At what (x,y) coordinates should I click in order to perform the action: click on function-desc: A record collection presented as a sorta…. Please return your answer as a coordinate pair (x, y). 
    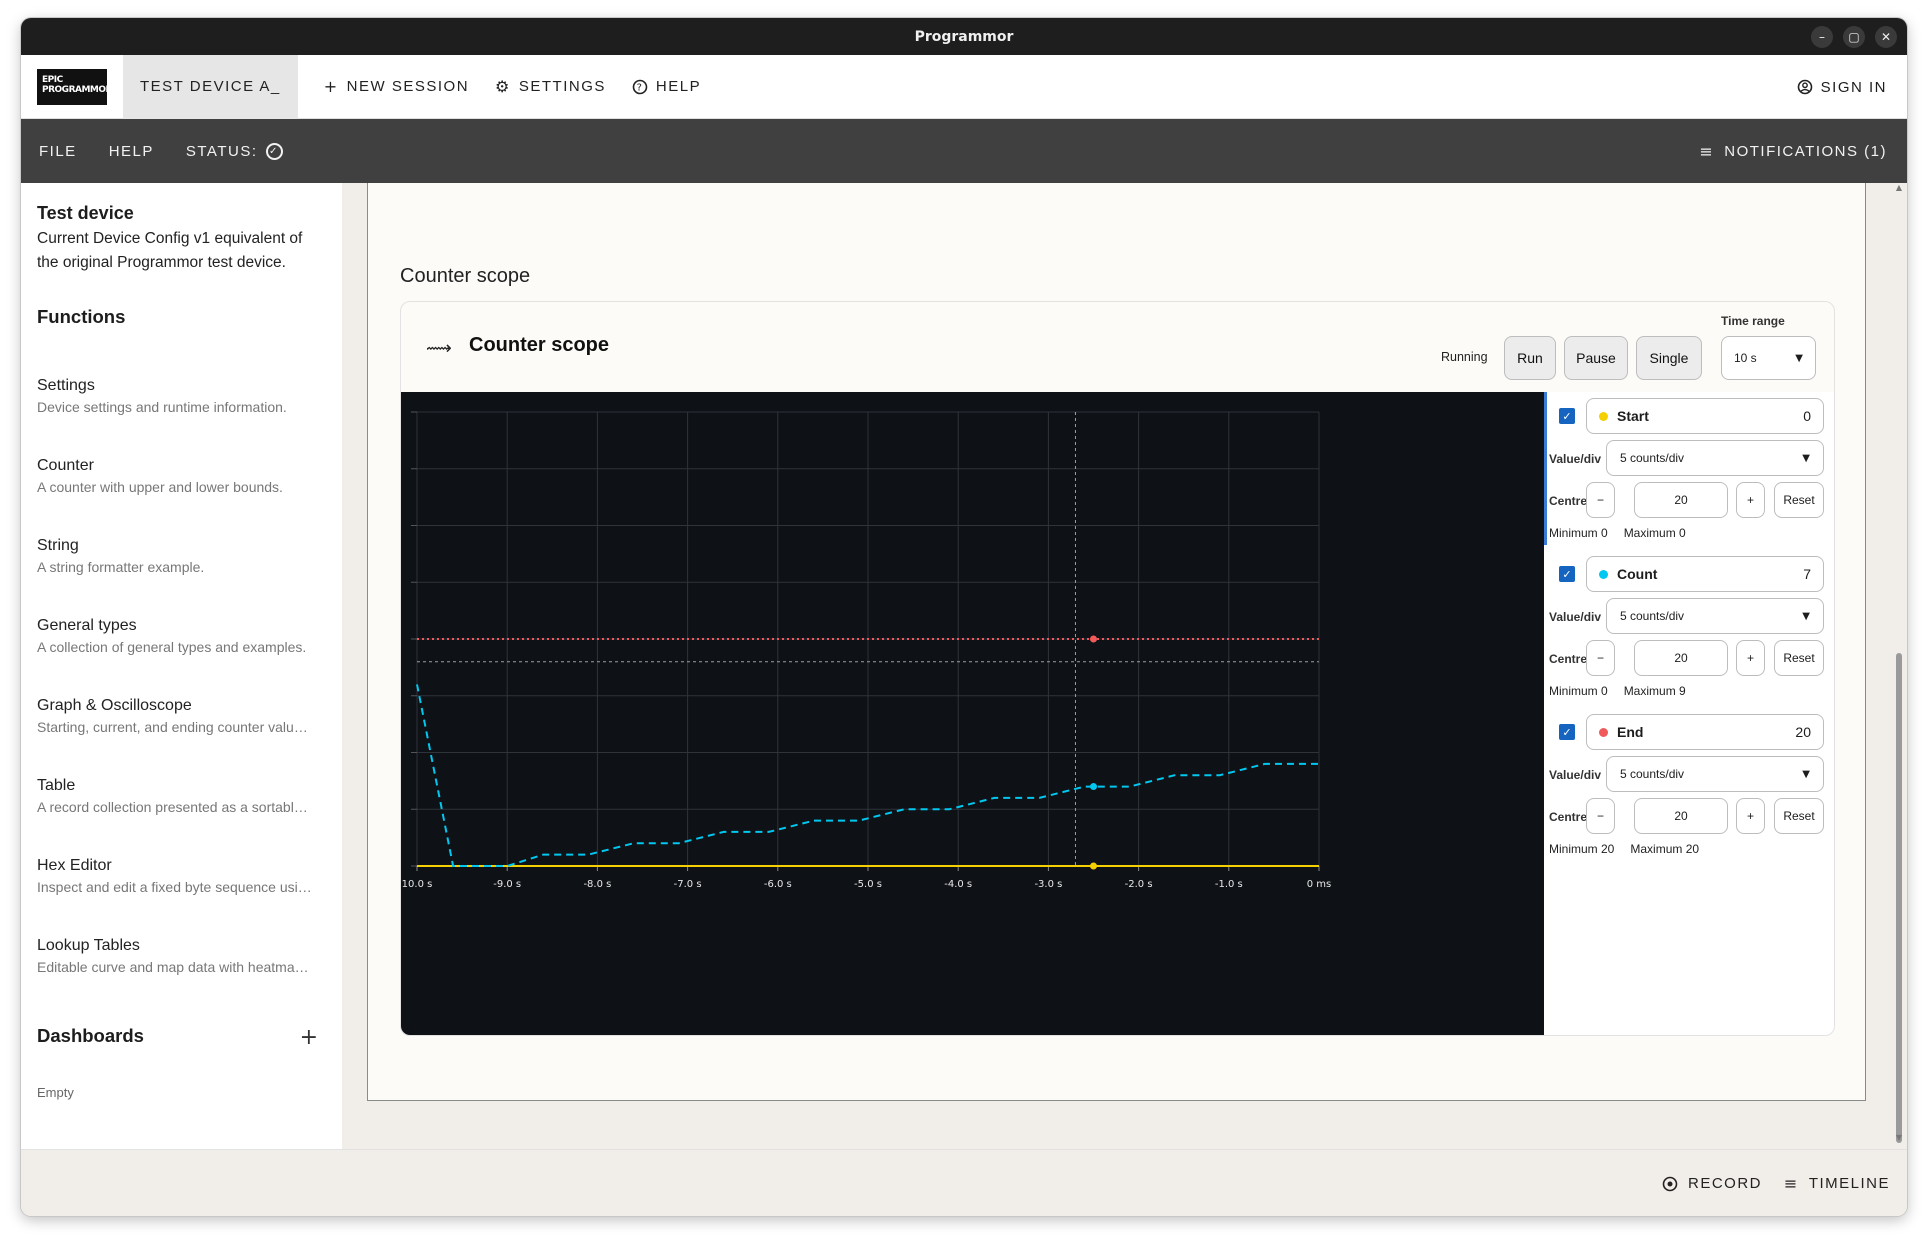
    Looking at the image, I should click on (172, 807).